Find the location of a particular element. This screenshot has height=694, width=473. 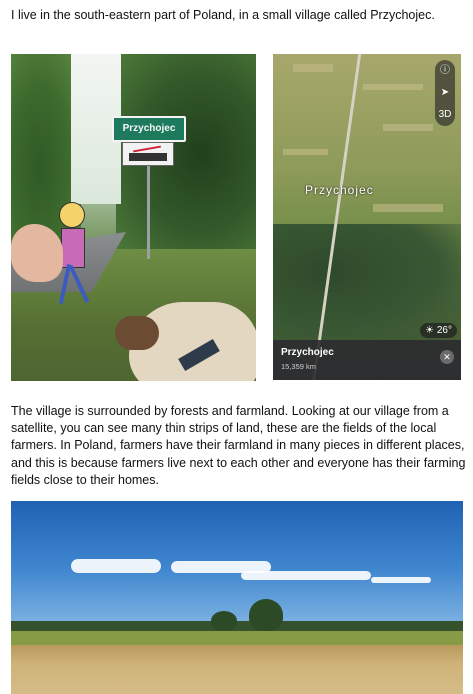

dog-face is located at coordinates (137, 333).